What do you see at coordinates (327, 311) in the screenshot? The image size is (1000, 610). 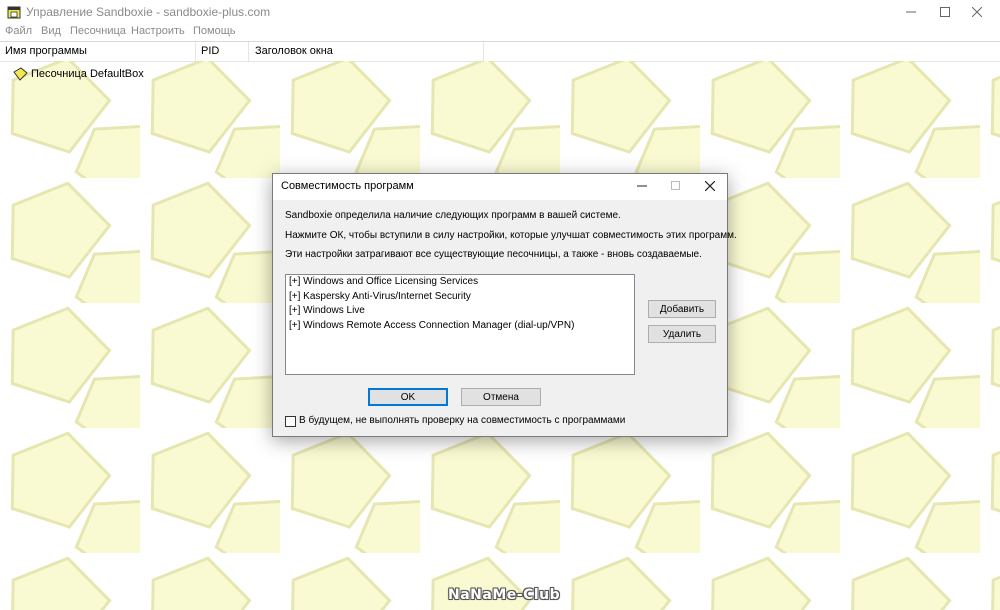 I see `list-item: [+] Windows Live` at bounding box center [327, 311].